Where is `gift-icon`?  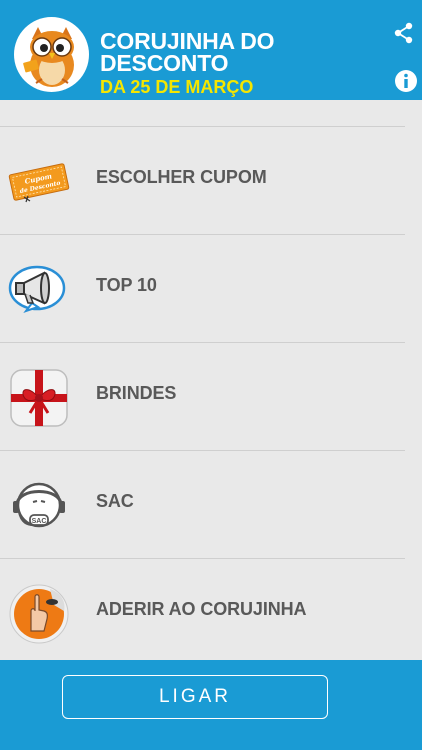 gift-icon is located at coordinates (39, 398).